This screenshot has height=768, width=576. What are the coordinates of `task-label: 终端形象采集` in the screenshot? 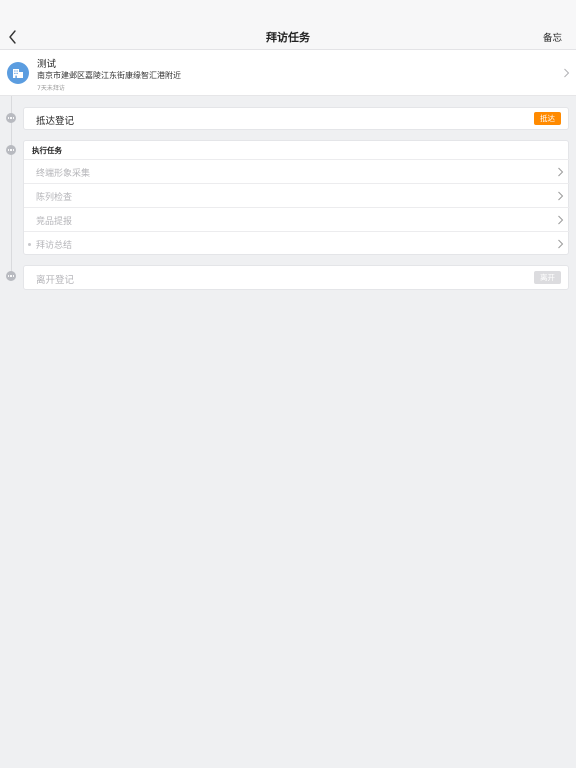 It's located at (63, 174).